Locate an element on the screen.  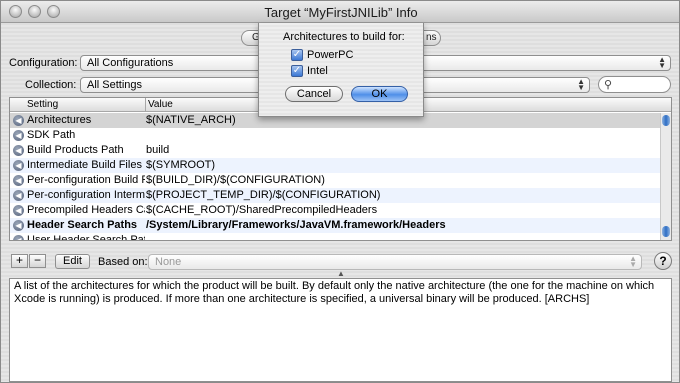
powerpc-label: PowerPC is located at coordinates (330, 55).